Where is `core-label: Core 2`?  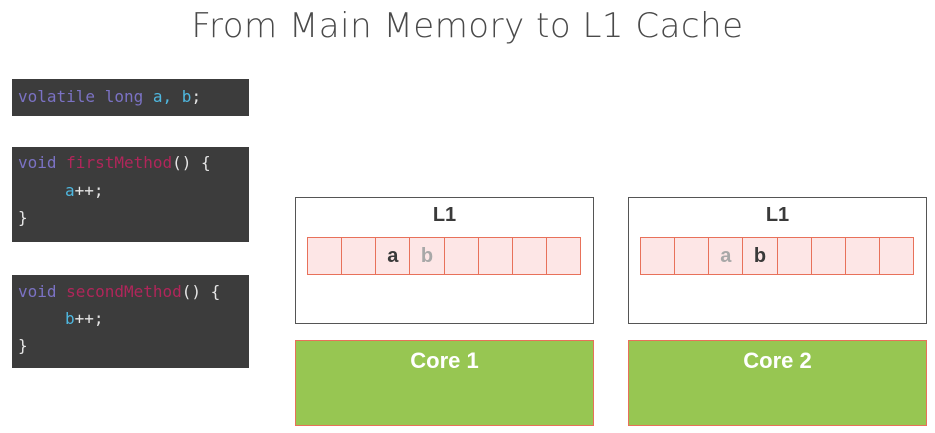
core-label: Core 2 is located at coordinates (777, 360).